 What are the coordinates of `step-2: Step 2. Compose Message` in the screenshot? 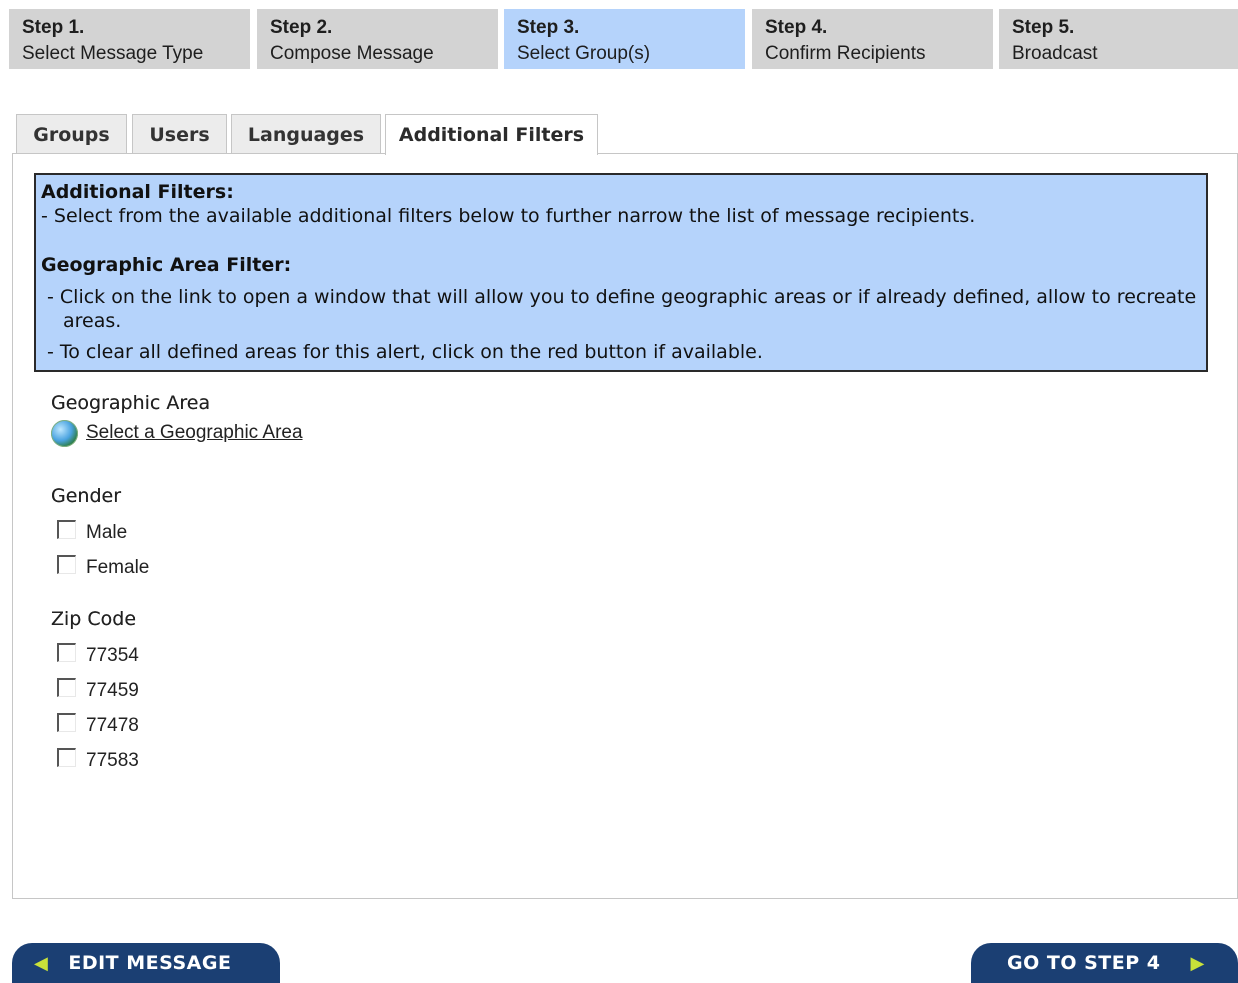 It's located at (377, 39).